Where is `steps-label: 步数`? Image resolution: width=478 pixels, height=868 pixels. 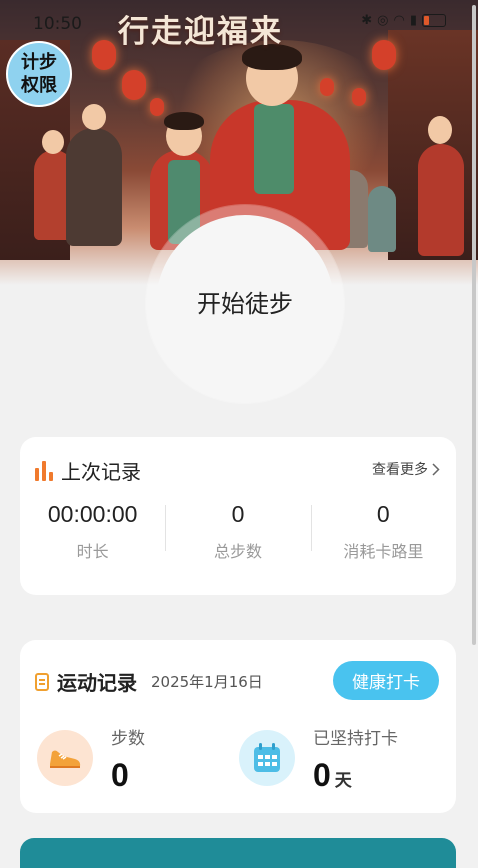 steps-label: 步数 is located at coordinates (128, 739).